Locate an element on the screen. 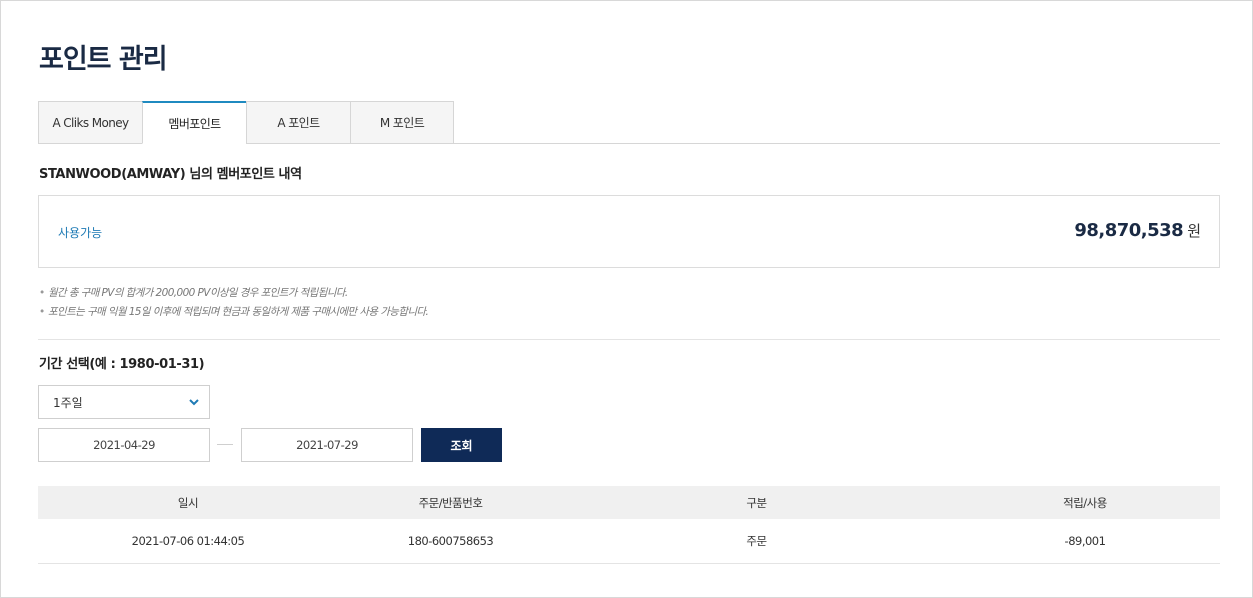 This screenshot has width=1253, height=598. end-date-input is located at coordinates (327, 445).